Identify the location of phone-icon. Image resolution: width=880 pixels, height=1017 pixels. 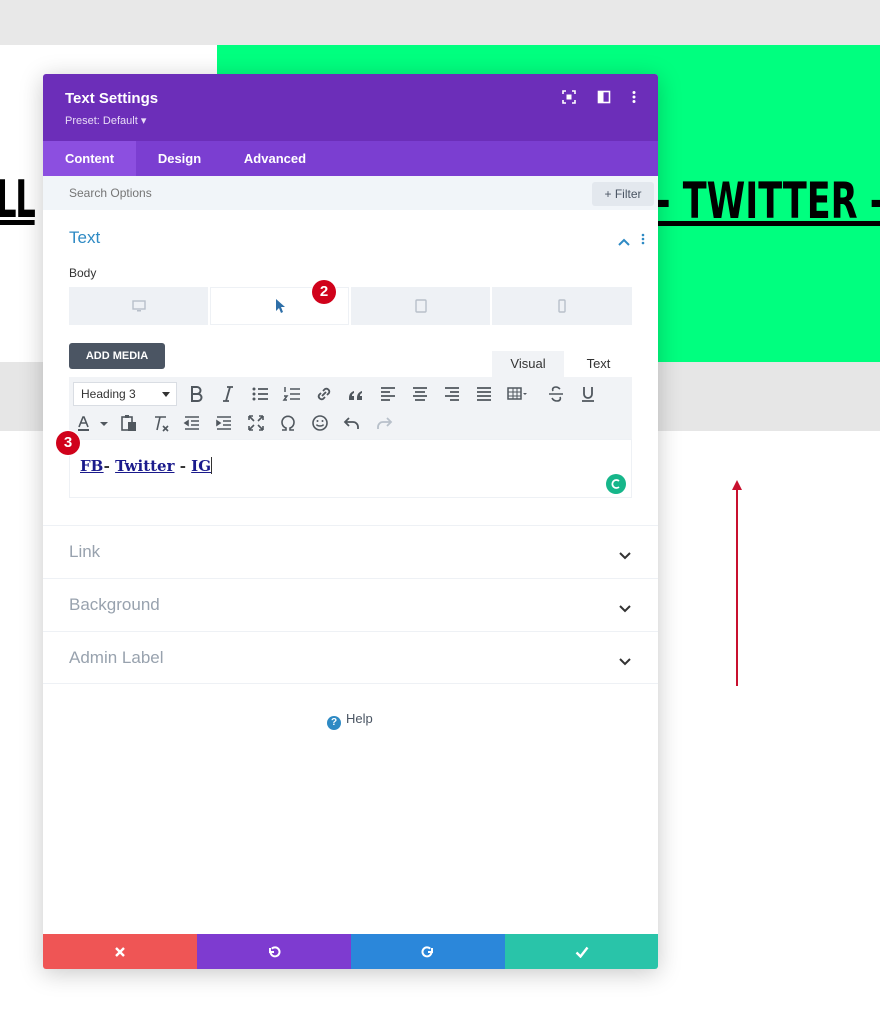
(562, 306).